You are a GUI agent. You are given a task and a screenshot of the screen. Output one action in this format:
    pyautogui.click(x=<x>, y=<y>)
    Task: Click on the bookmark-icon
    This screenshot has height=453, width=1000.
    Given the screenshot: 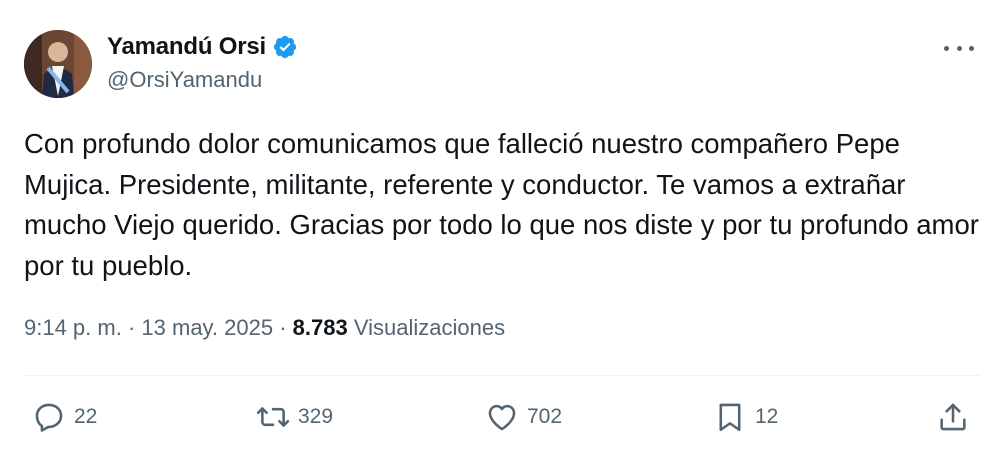 What is the action you would take?
    pyautogui.click(x=730, y=417)
    